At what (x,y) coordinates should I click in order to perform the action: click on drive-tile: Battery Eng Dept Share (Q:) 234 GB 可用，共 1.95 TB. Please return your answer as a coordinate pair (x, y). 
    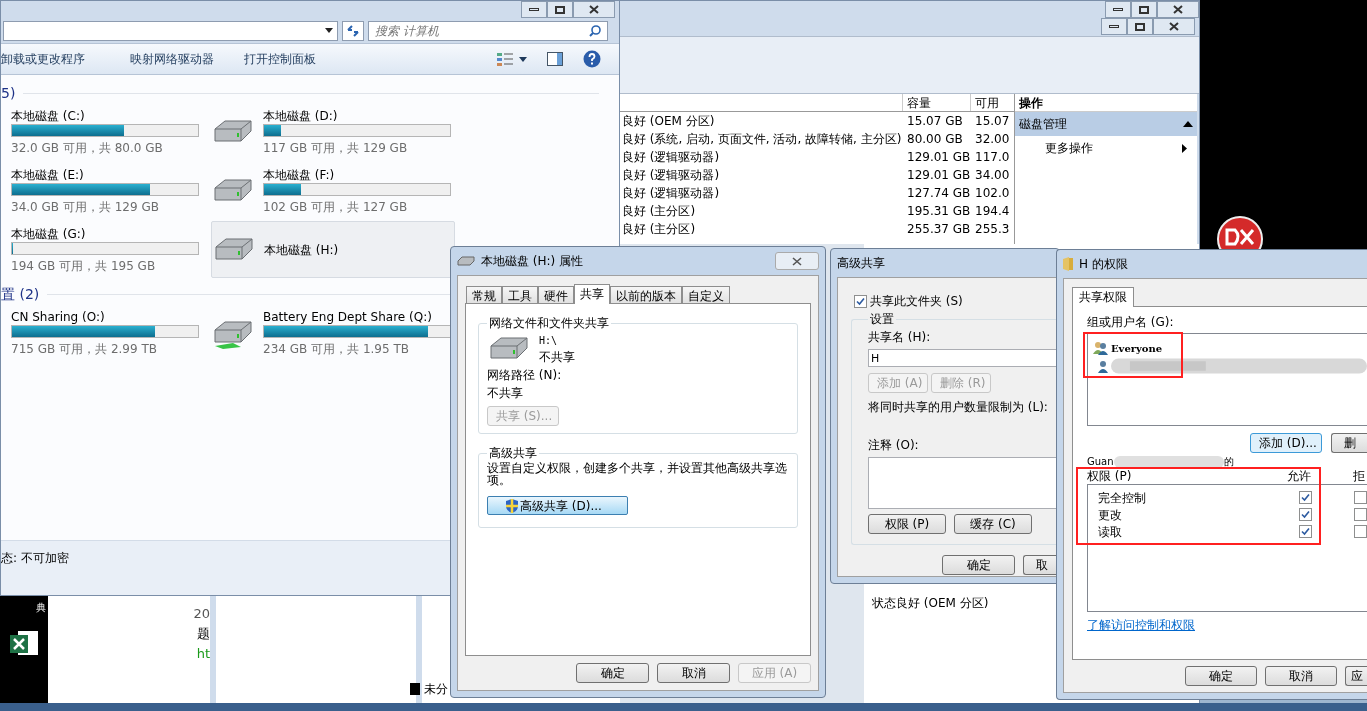
    Looking at the image, I should click on (333, 332).